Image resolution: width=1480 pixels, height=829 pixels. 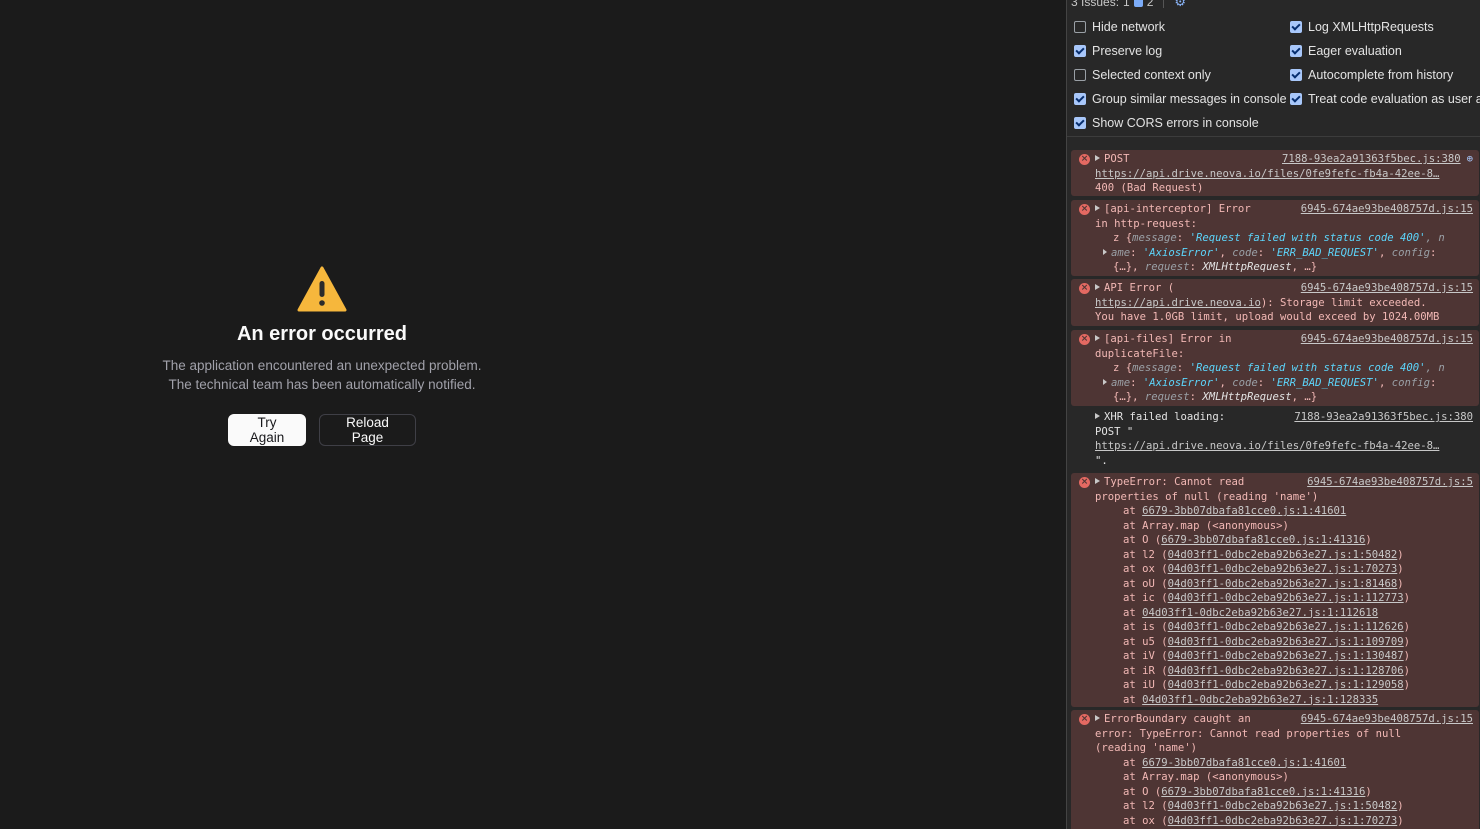 What do you see at coordinates (1324, 382) in the screenshot?
I see `object-value: 'ERR_BAD_REQUEST'` at bounding box center [1324, 382].